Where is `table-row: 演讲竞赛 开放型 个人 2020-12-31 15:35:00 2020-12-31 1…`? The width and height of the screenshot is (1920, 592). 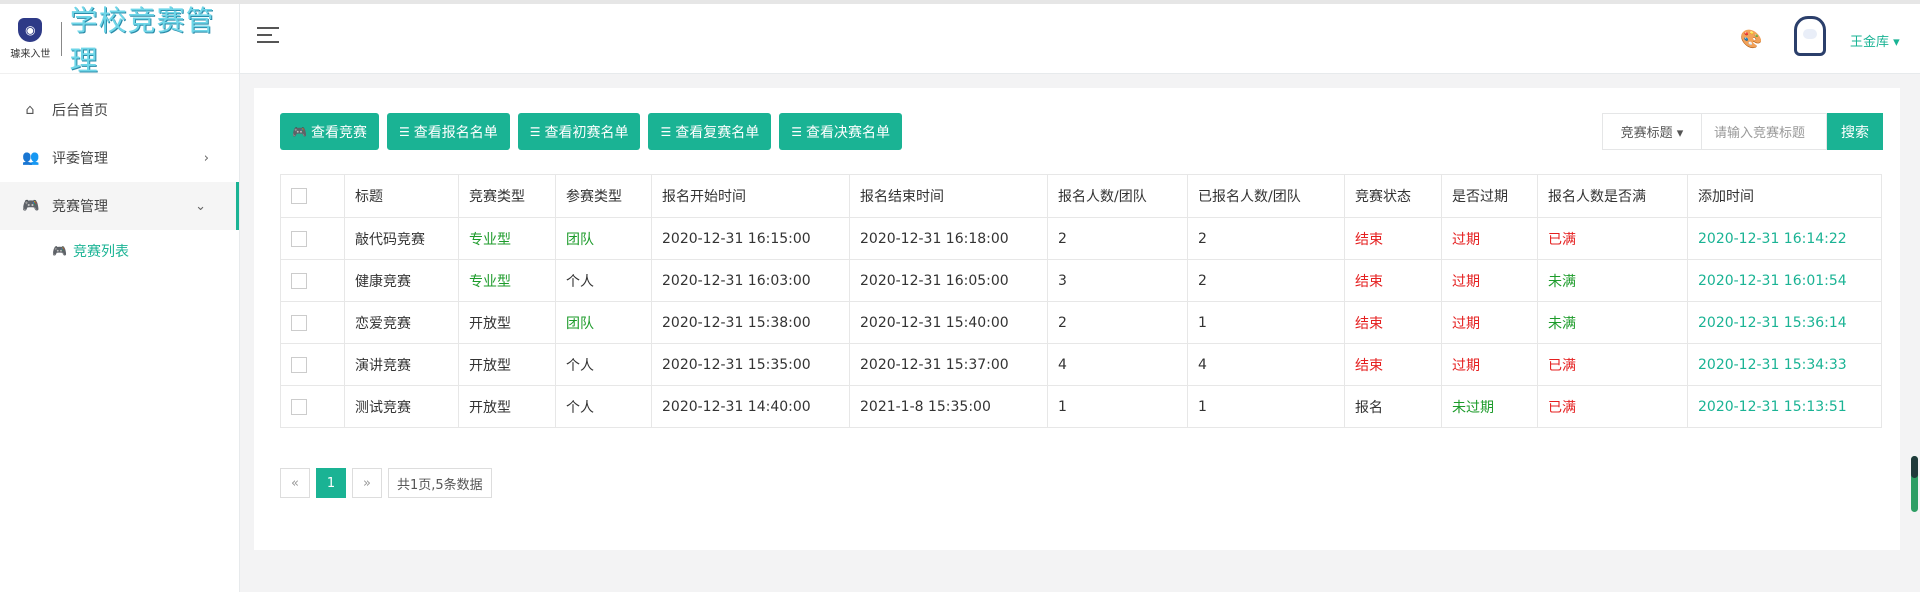 table-row: 演讲竞赛 开放型 个人 2020-12-31 15:35:00 2020-12-31 1… is located at coordinates (1081, 364).